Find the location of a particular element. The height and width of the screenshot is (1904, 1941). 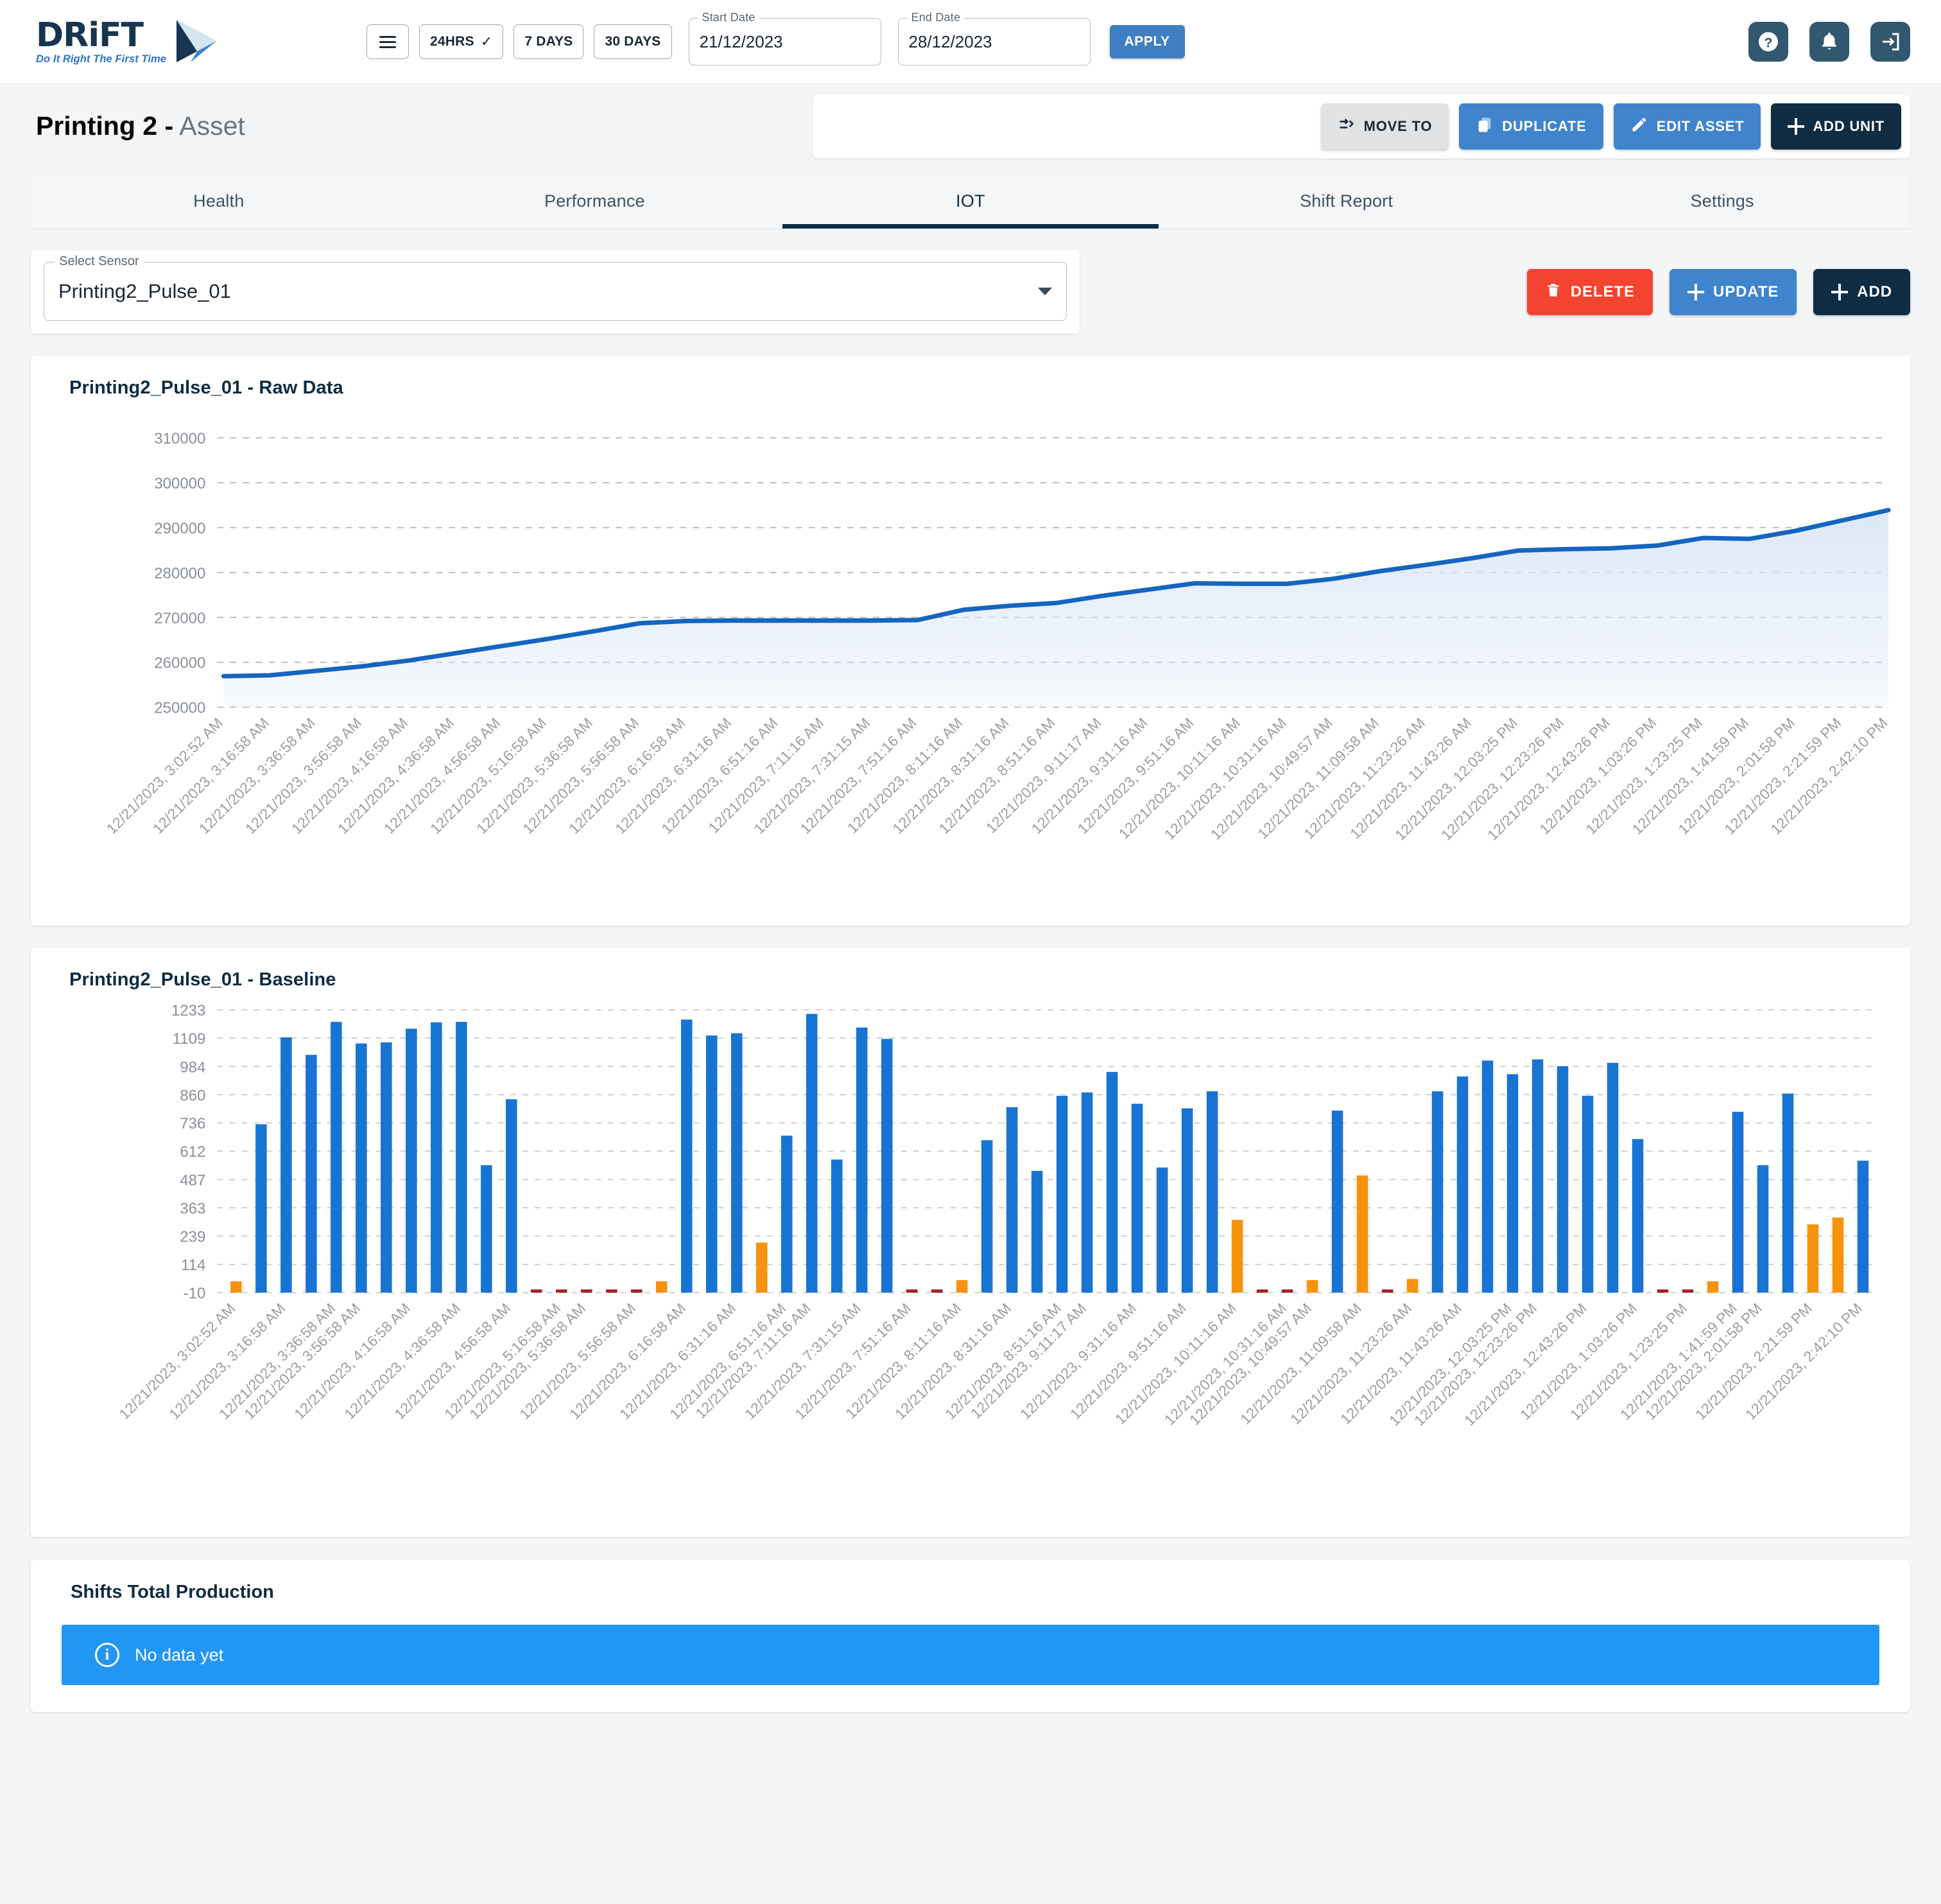

help-icon: ? is located at coordinates (1768, 42).